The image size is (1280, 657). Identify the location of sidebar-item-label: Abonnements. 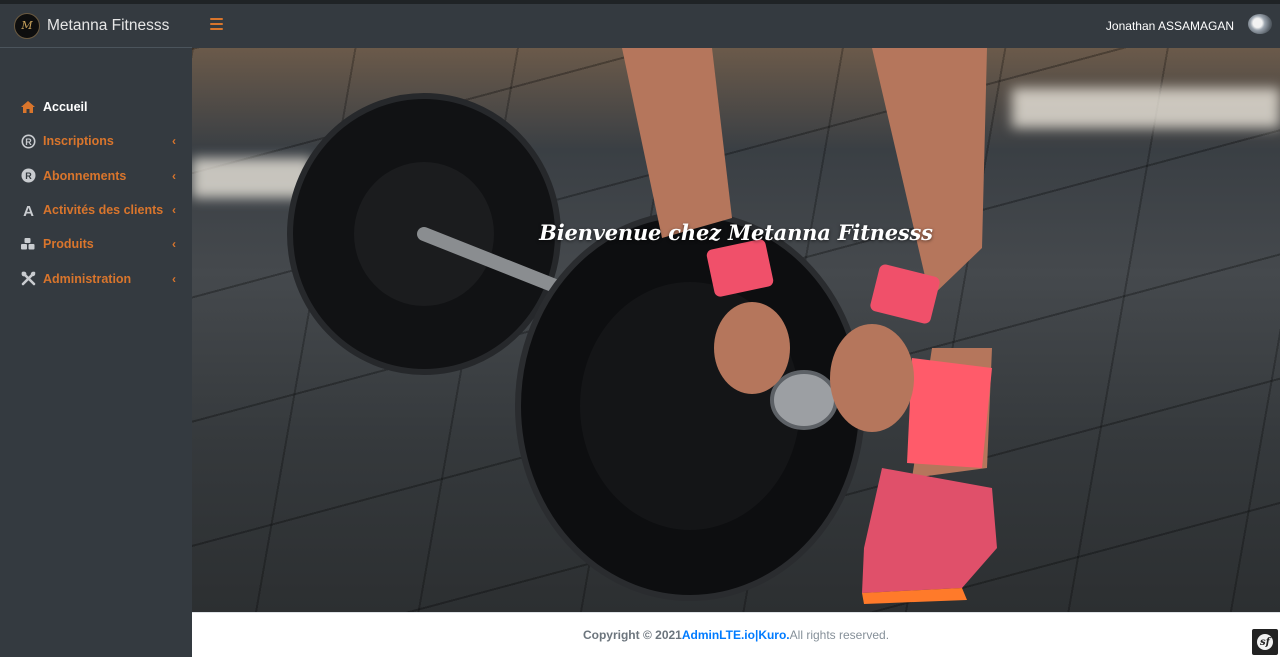
(85, 175).